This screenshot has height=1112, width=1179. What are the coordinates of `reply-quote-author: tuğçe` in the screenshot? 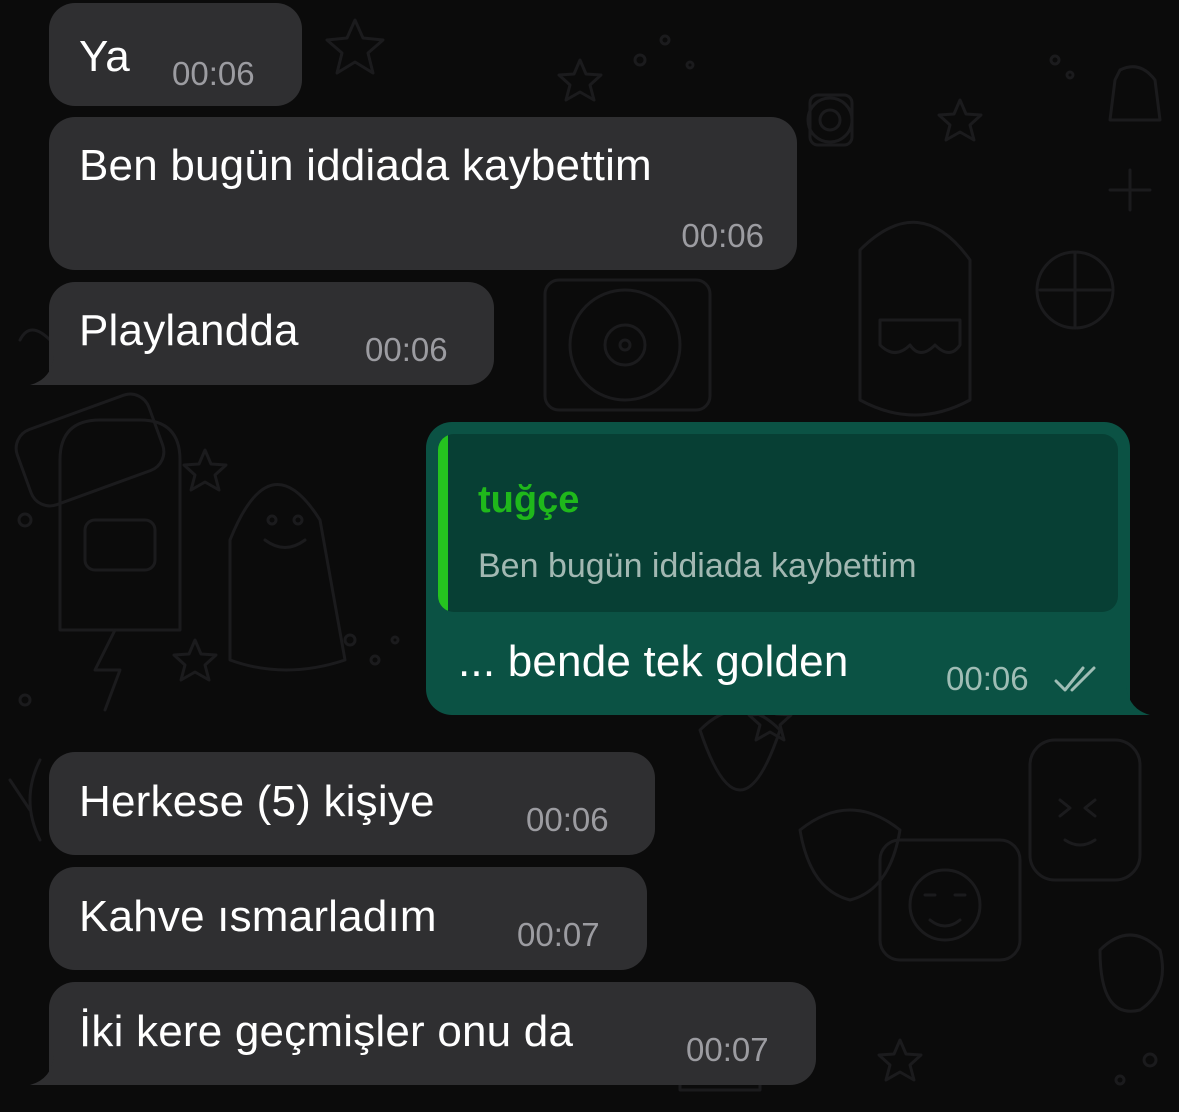 It's located at (529, 500).